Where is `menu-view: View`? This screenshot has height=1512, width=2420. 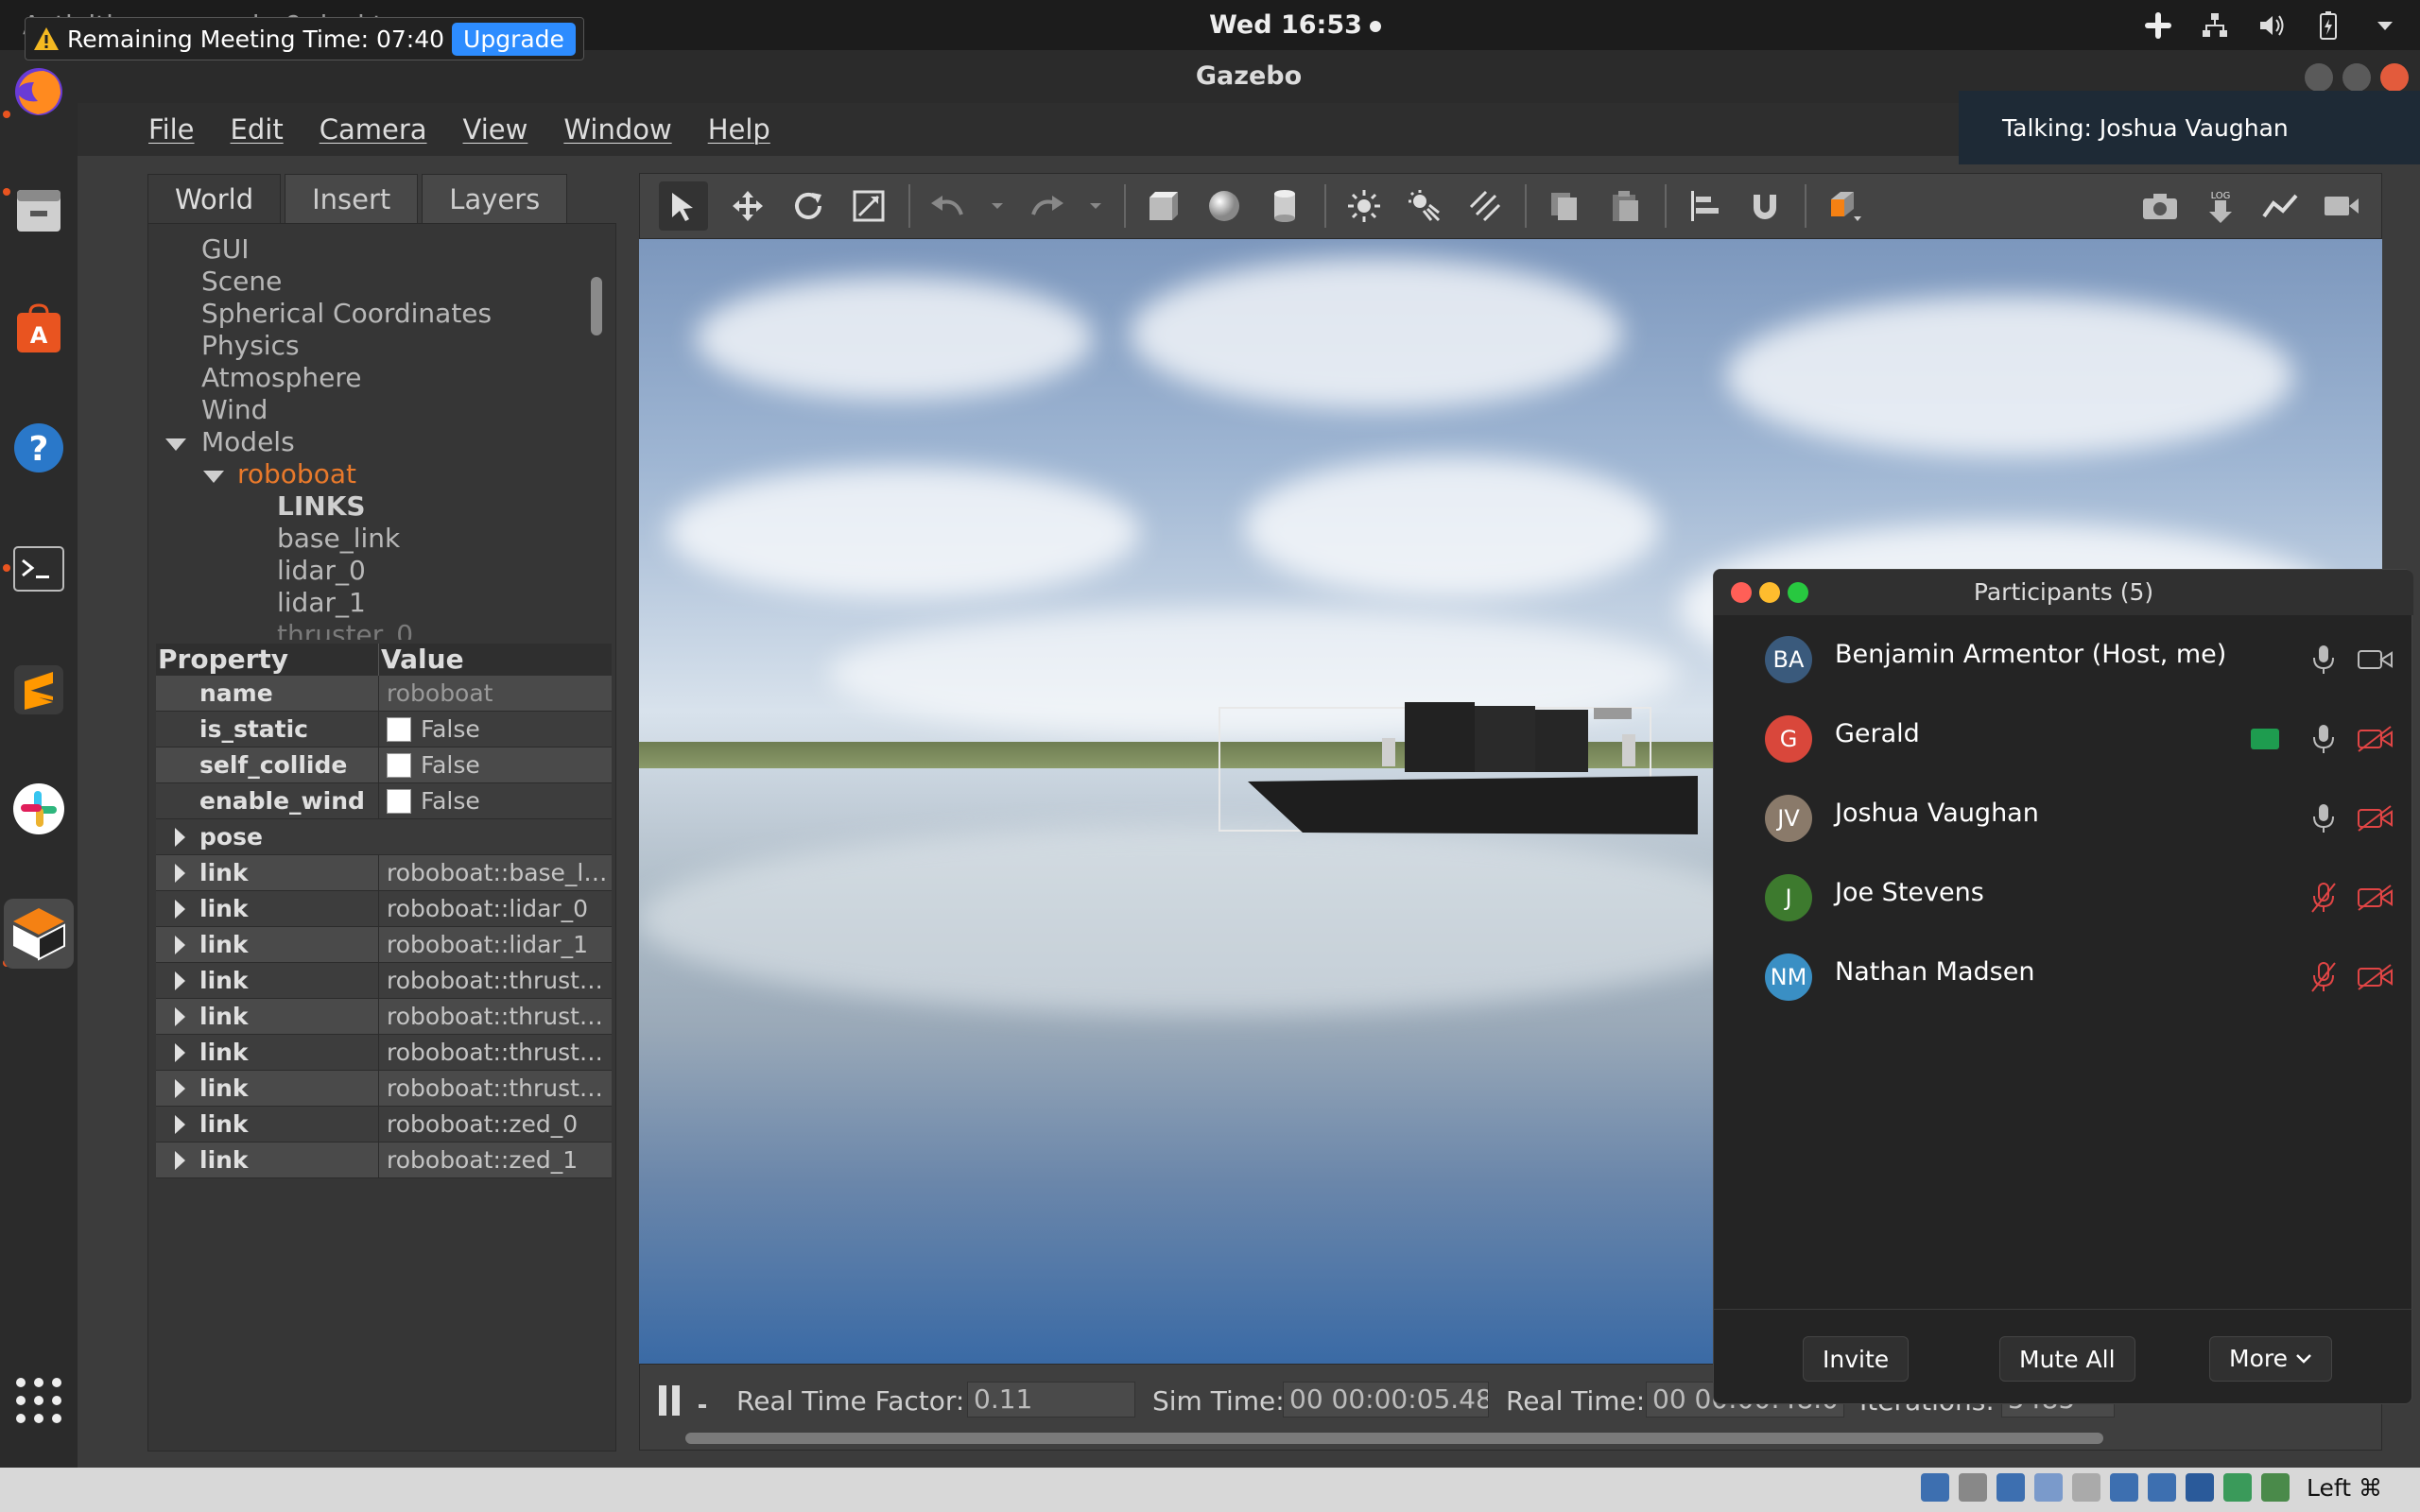 menu-view: View is located at coordinates (495, 129).